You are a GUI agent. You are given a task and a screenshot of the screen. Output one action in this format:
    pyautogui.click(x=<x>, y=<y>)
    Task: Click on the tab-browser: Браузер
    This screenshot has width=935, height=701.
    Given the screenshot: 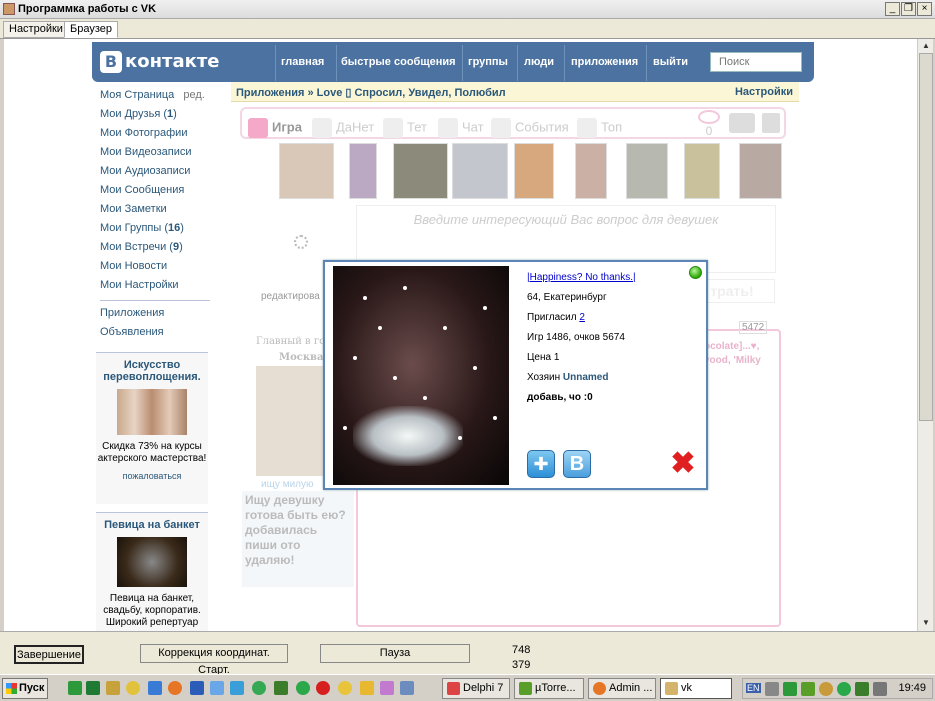 What is the action you would take?
    pyautogui.click(x=91, y=29)
    